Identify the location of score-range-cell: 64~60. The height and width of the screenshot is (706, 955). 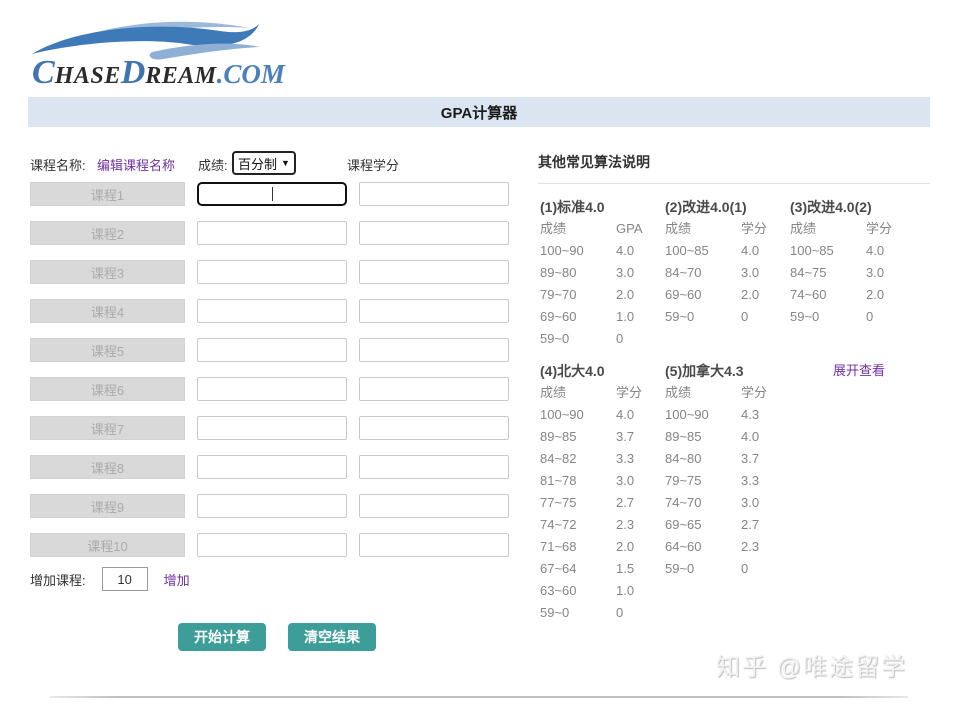
(683, 546).